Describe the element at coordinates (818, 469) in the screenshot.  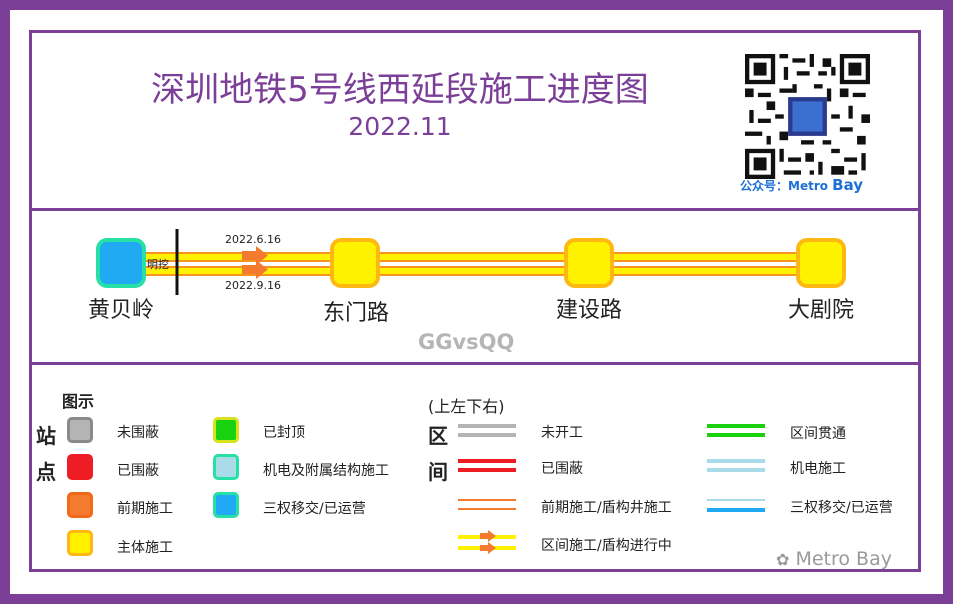
I see `legend-label-mep: 机电施工` at that location.